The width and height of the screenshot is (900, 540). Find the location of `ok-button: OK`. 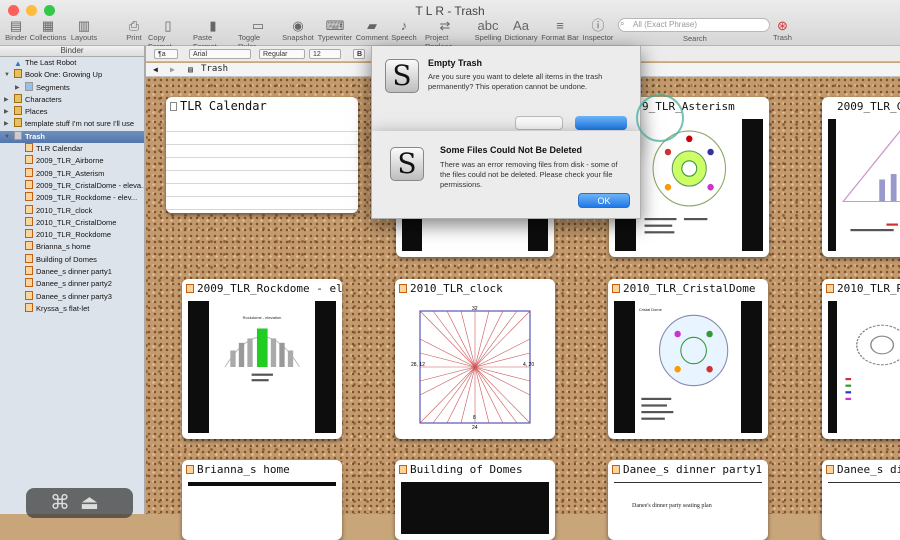

ok-button: OK is located at coordinates (604, 200).